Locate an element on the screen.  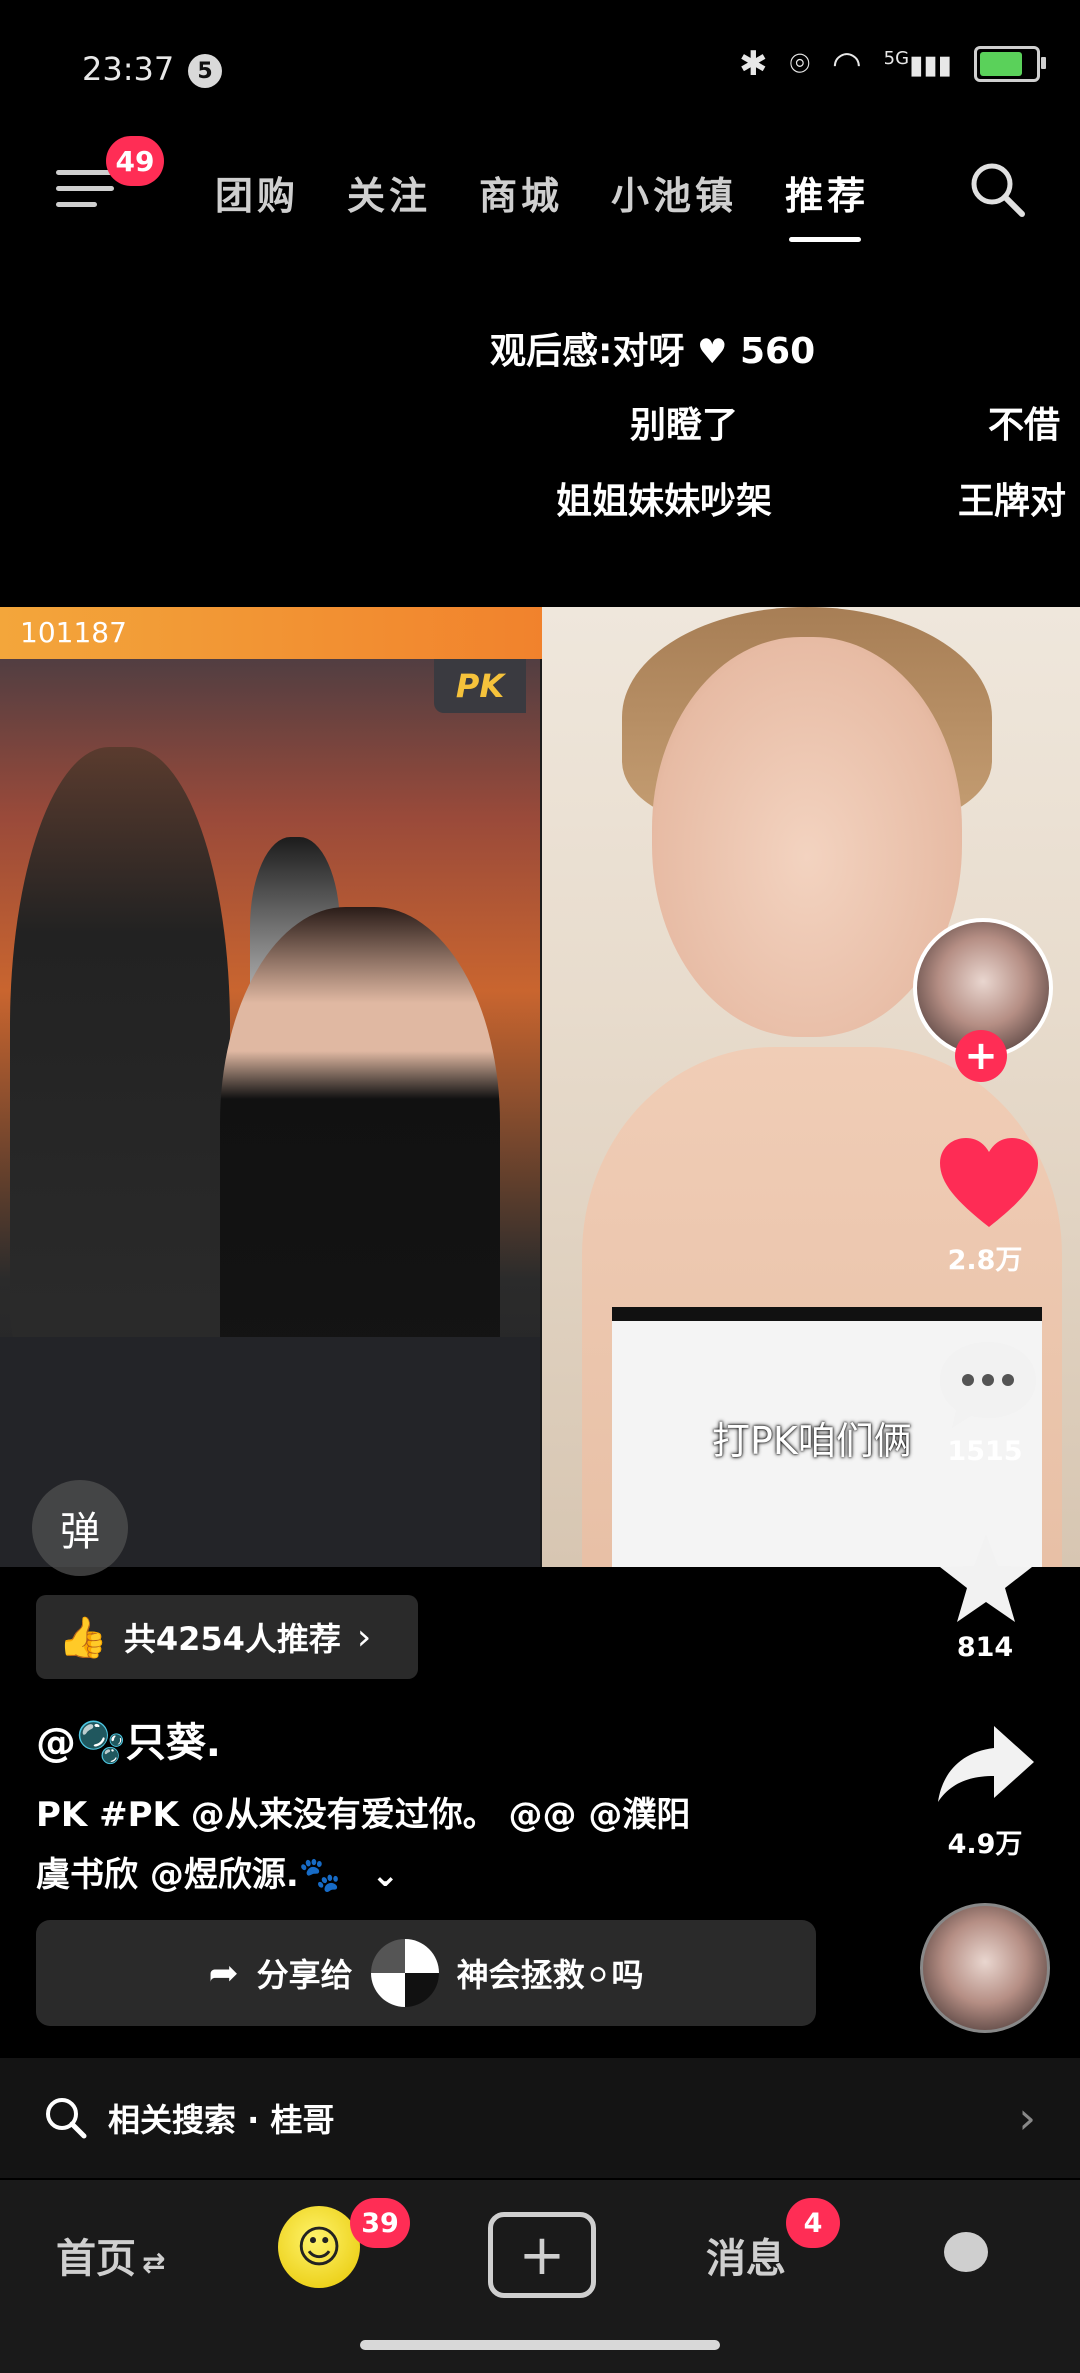
thumbs-up-icon: 👍 is located at coordinates (83, 1637).